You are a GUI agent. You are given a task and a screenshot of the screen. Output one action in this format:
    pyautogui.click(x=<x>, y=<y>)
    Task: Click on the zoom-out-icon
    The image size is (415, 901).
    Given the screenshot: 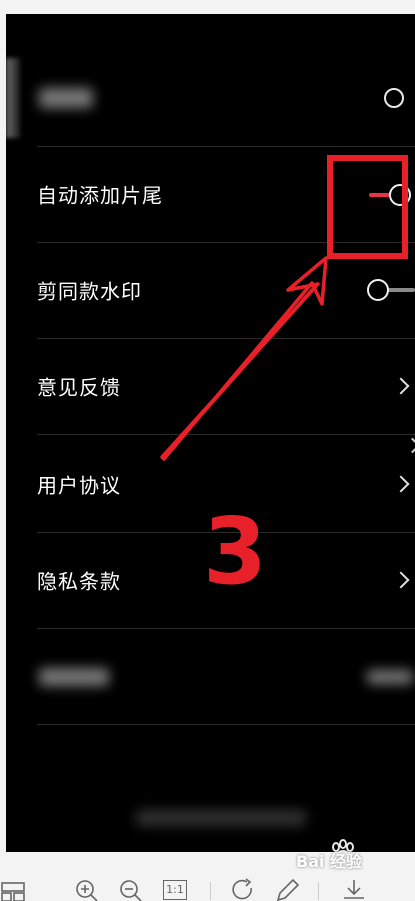 What is the action you would take?
    pyautogui.click(x=131, y=889)
    